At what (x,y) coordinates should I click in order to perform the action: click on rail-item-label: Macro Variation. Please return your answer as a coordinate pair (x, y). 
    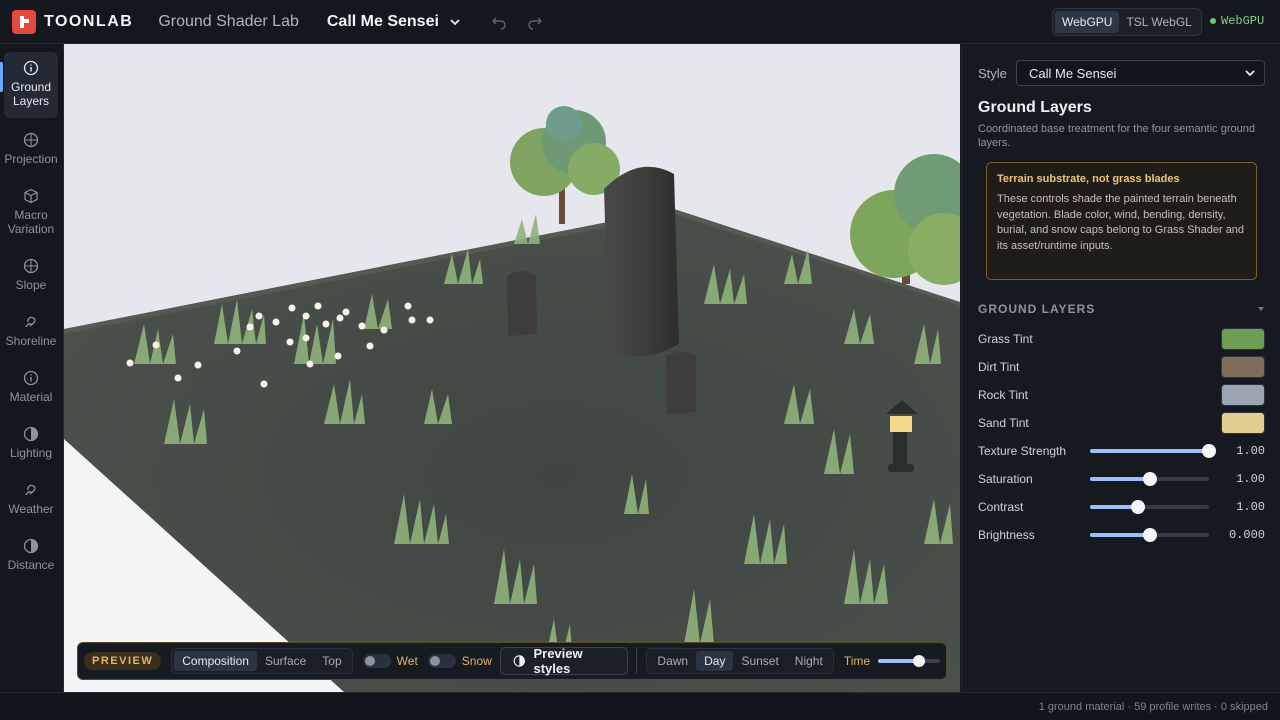
    Looking at the image, I should click on (31, 222).